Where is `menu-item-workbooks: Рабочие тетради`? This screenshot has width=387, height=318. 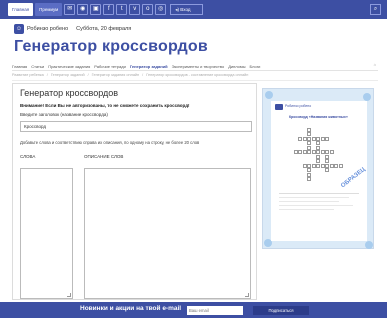
menu-item-workbooks: Рабочие тетради is located at coordinates (110, 66).